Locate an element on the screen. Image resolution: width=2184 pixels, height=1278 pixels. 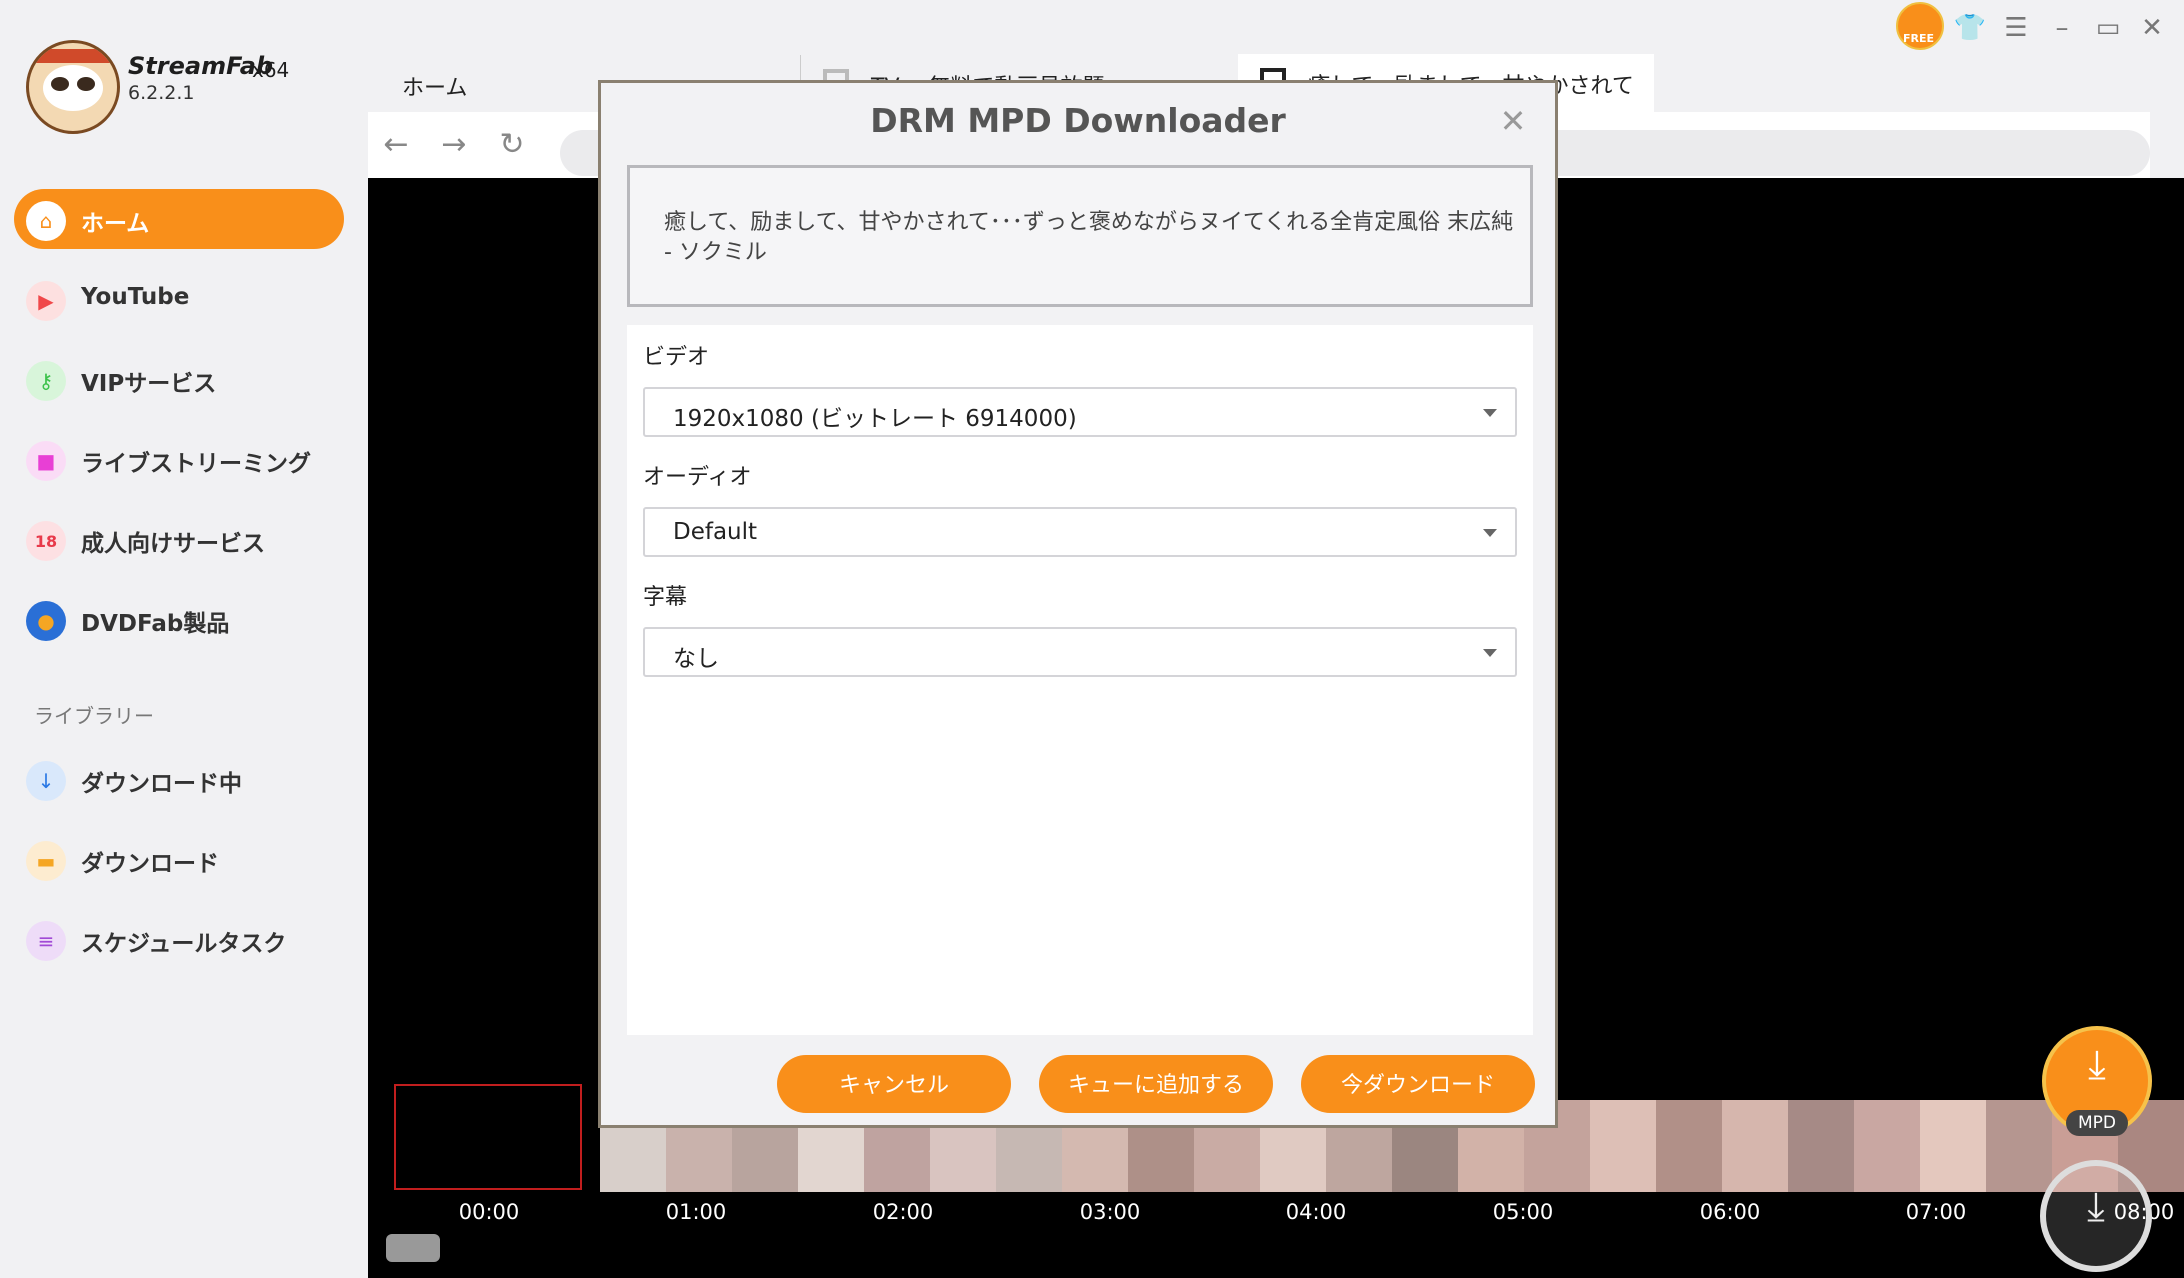
dialog-title: DRM MPD Downloader is located at coordinates (1078, 120).